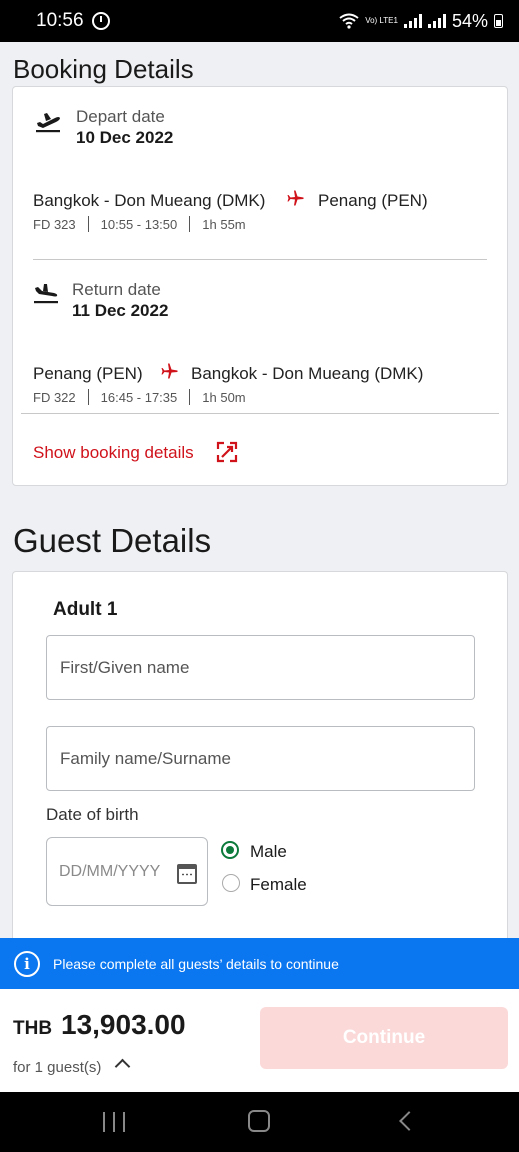  What do you see at coordinates (125, 137) in the screenshot?
I see `depart-date: 10 Dec 2022` at bounding box center [125, 137].